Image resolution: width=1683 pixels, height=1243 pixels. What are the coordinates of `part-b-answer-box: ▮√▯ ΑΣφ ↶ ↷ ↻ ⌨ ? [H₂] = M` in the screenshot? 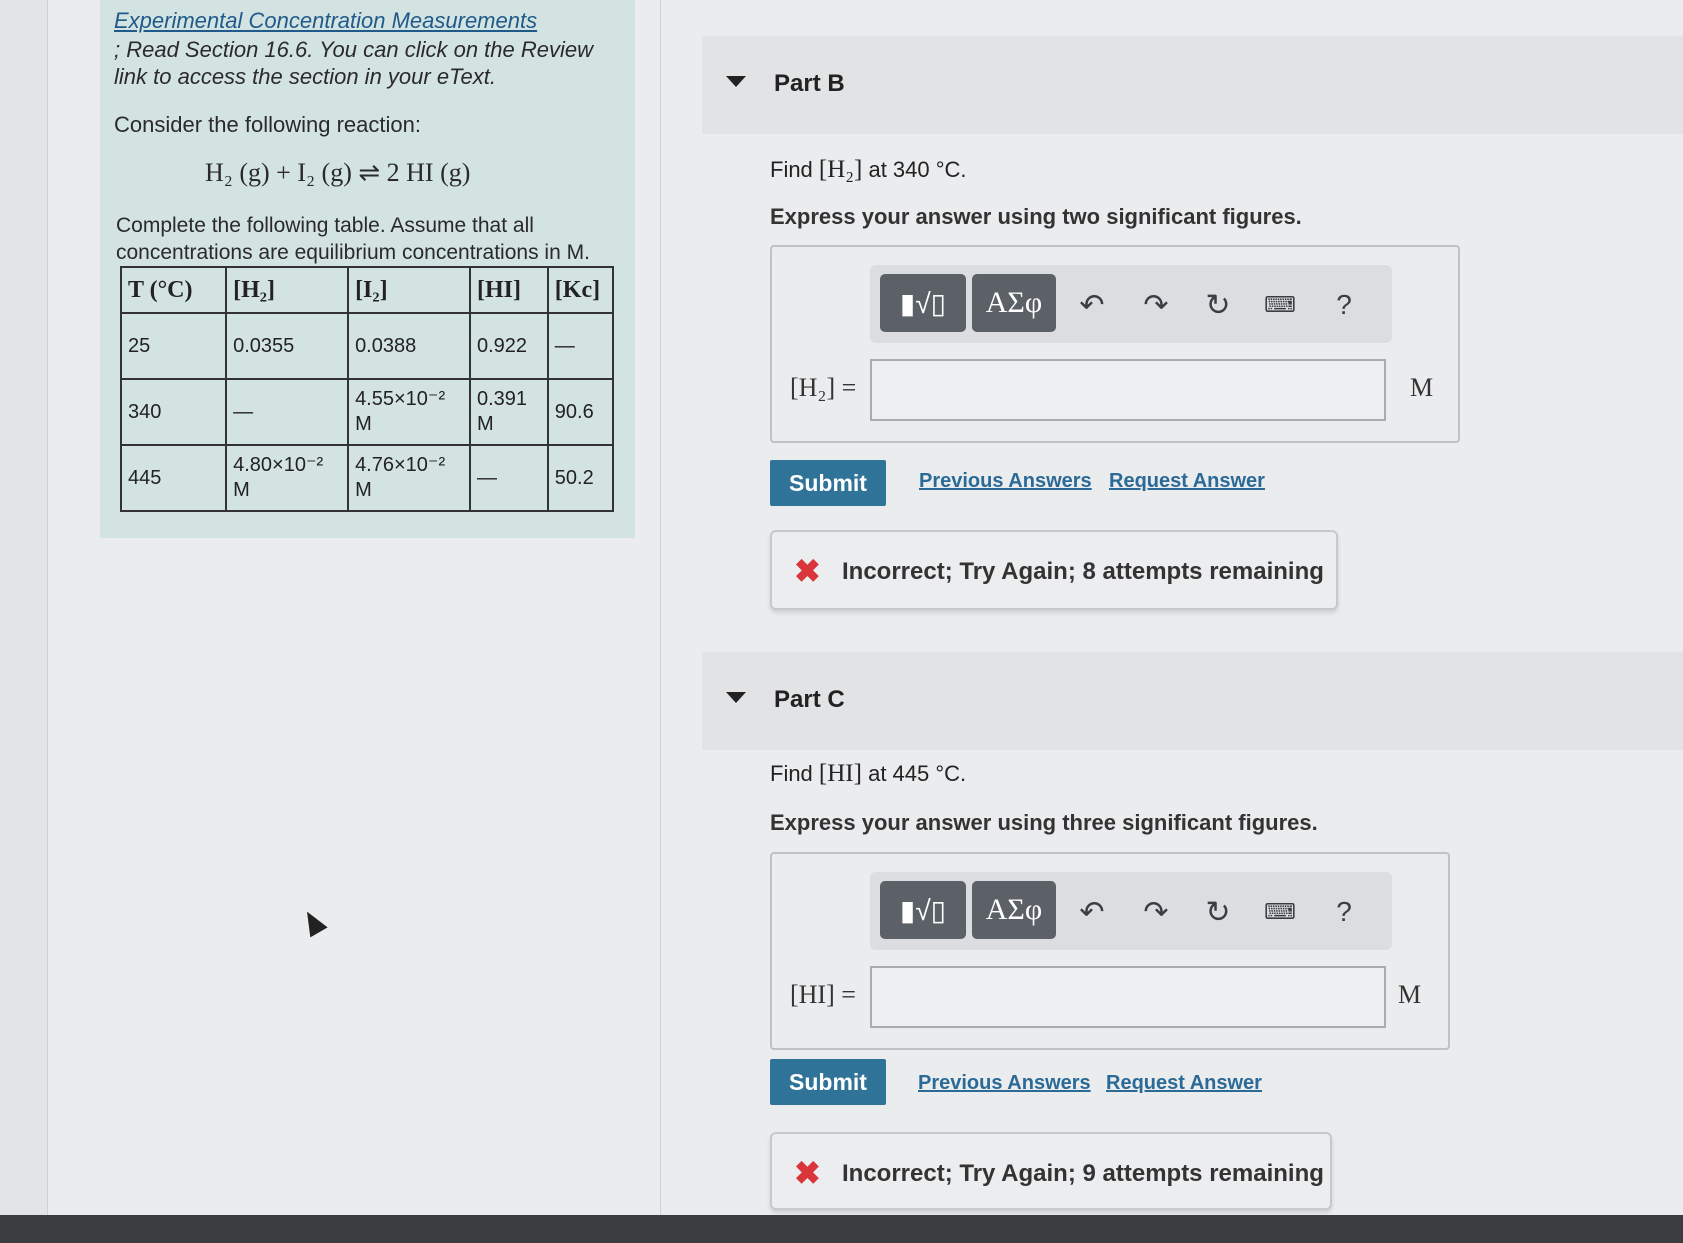 It's located at (1115, 344).